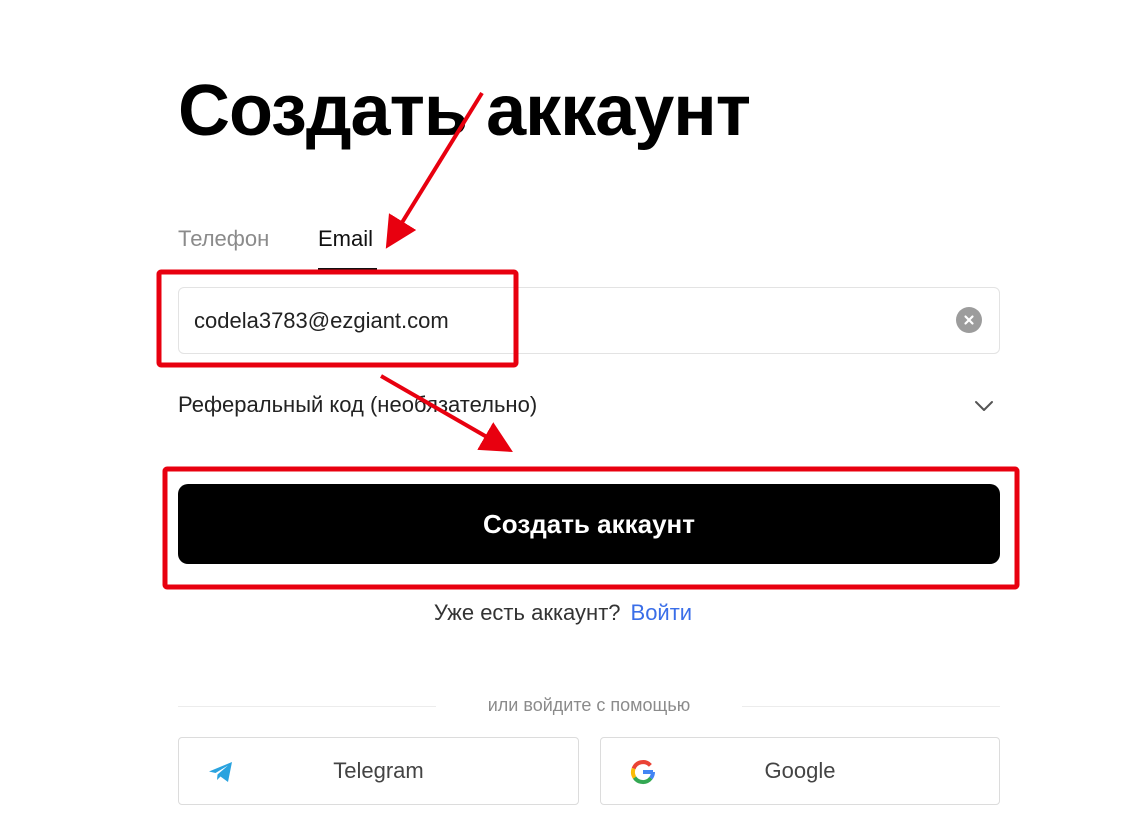 The height and width of the screenshot is (831, 1126). I want to click on email-input, so click(564, 320).